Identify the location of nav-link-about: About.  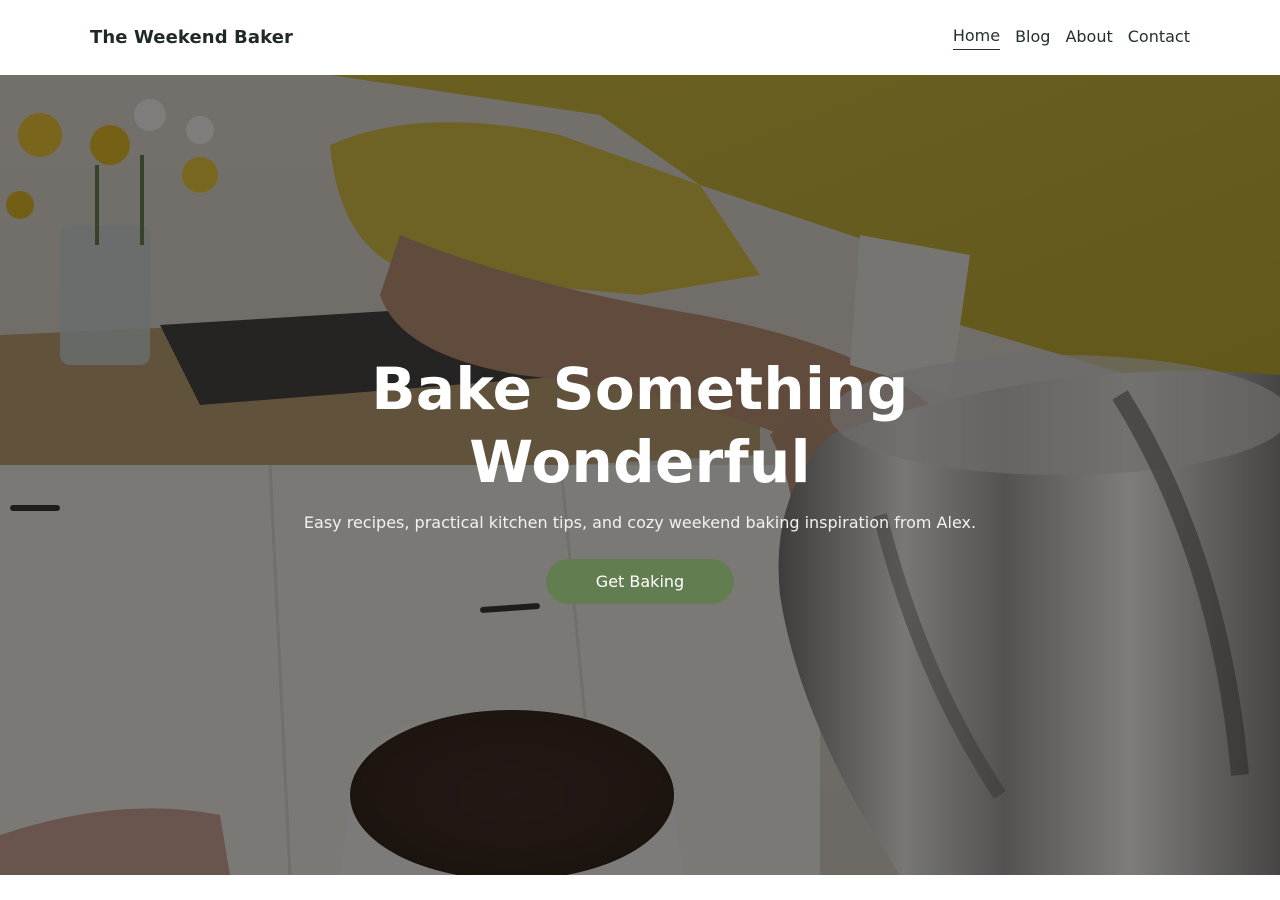
(1088, 38).